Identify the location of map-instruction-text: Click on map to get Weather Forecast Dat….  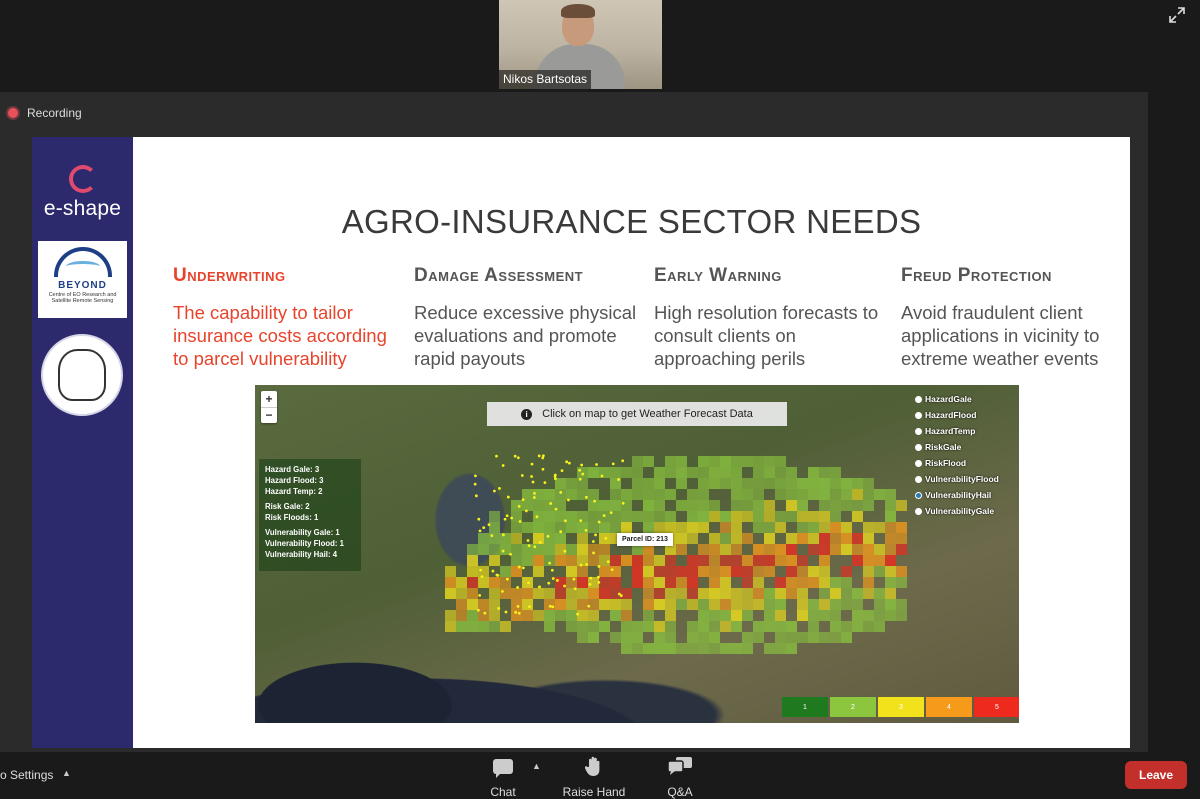
(647, 414).